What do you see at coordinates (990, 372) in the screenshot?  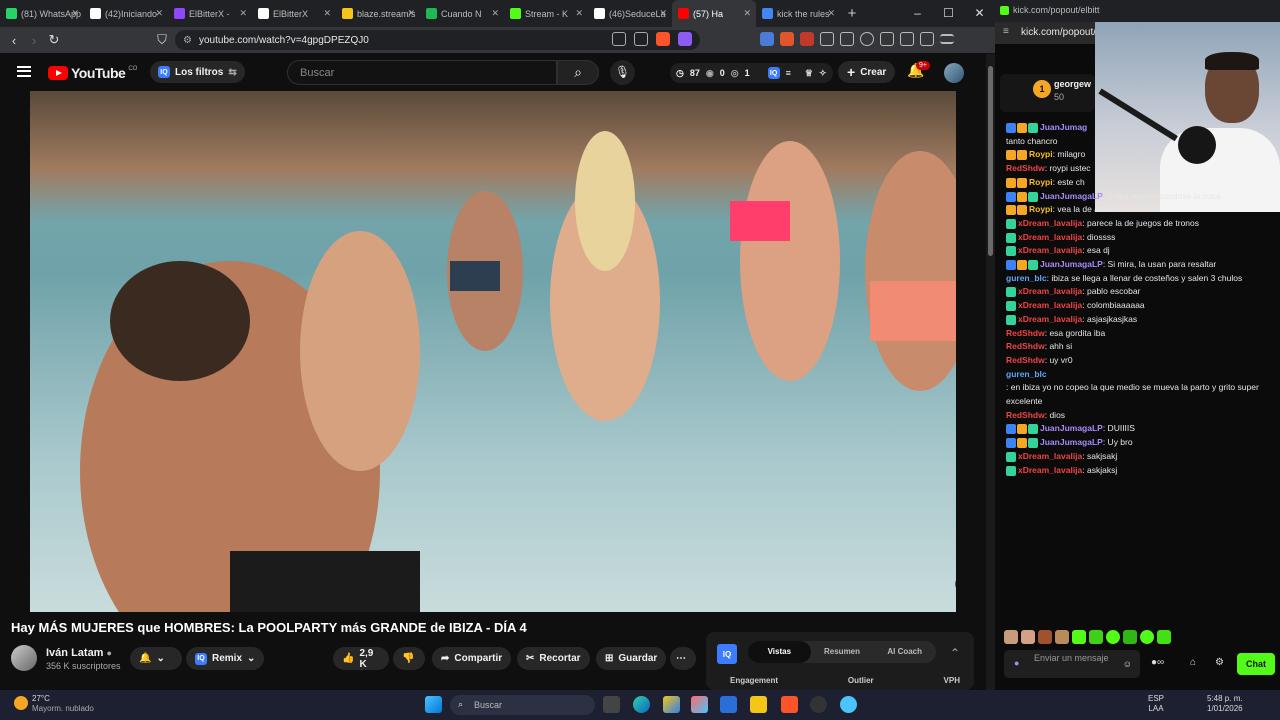 I see `page-scrollbar` at bounding box center [990, 372].